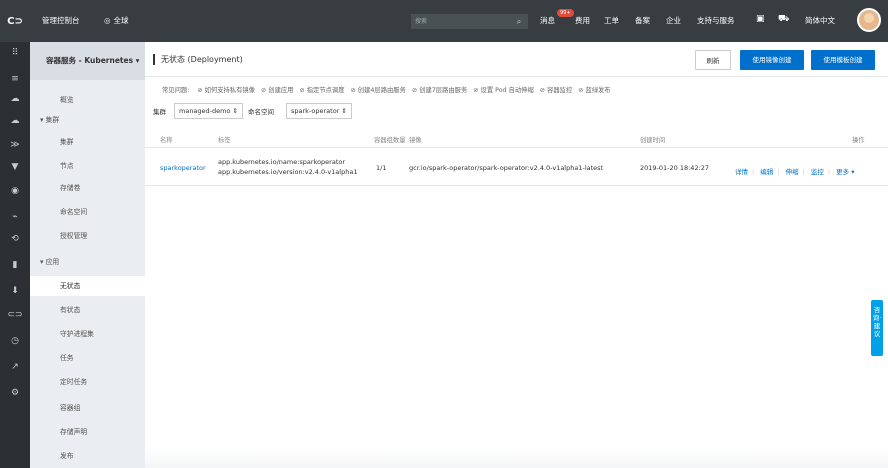 The height and width of the screenshot is (468, 888). Describe the element at coordinates (74, 212) in the screenshot. I see `sidebar-item-label: 命名空间` at that location.